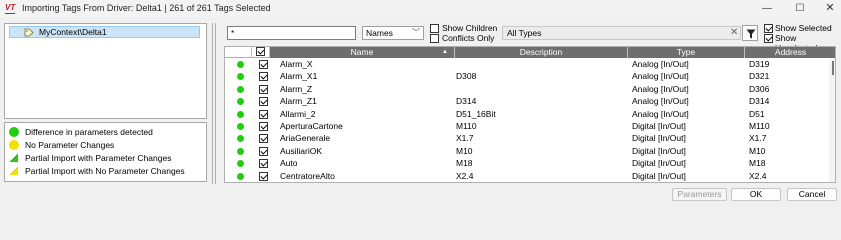 The height and width of the screenshot is (240, 841). I want to click on table-row: AriaGenerale X1.7 Digital [In/Out] X1.7, so click(527, 138).